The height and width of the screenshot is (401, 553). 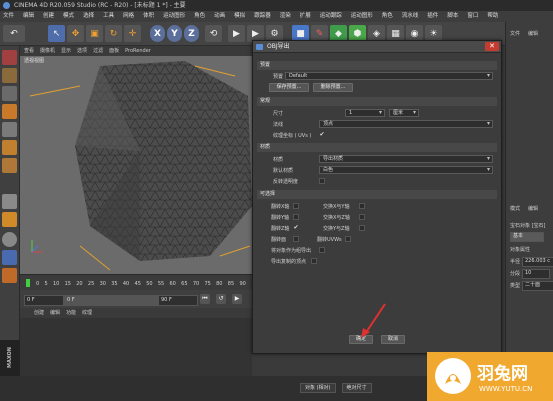 What do you see at coordinates (296, 239) in the screenshot?
I see `flip-faces-checkbox` at bounding box center [296, 239].